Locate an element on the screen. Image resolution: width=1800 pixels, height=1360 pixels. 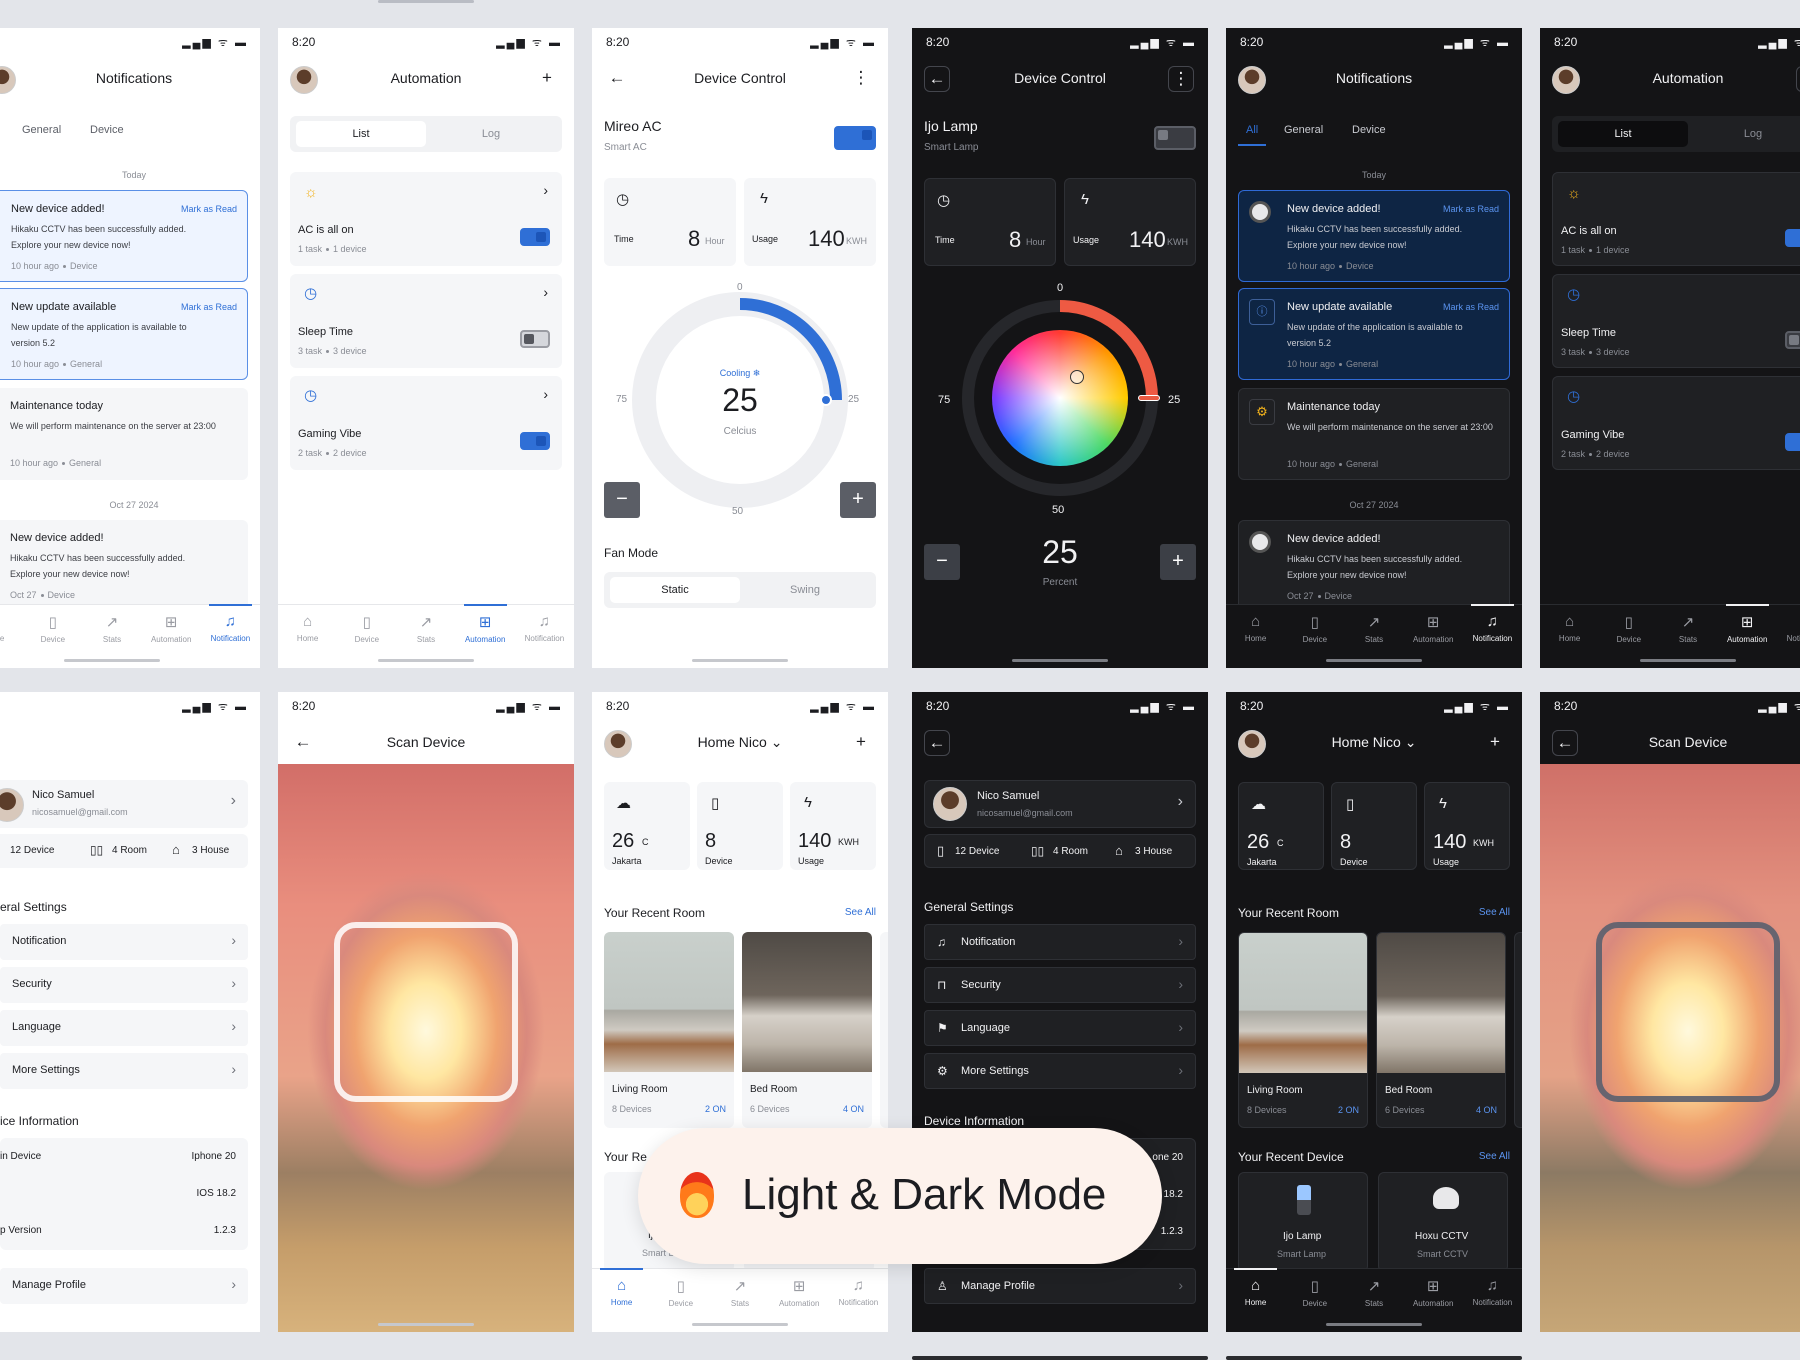
color-picker-handle is located at coordinates (1077, 377).